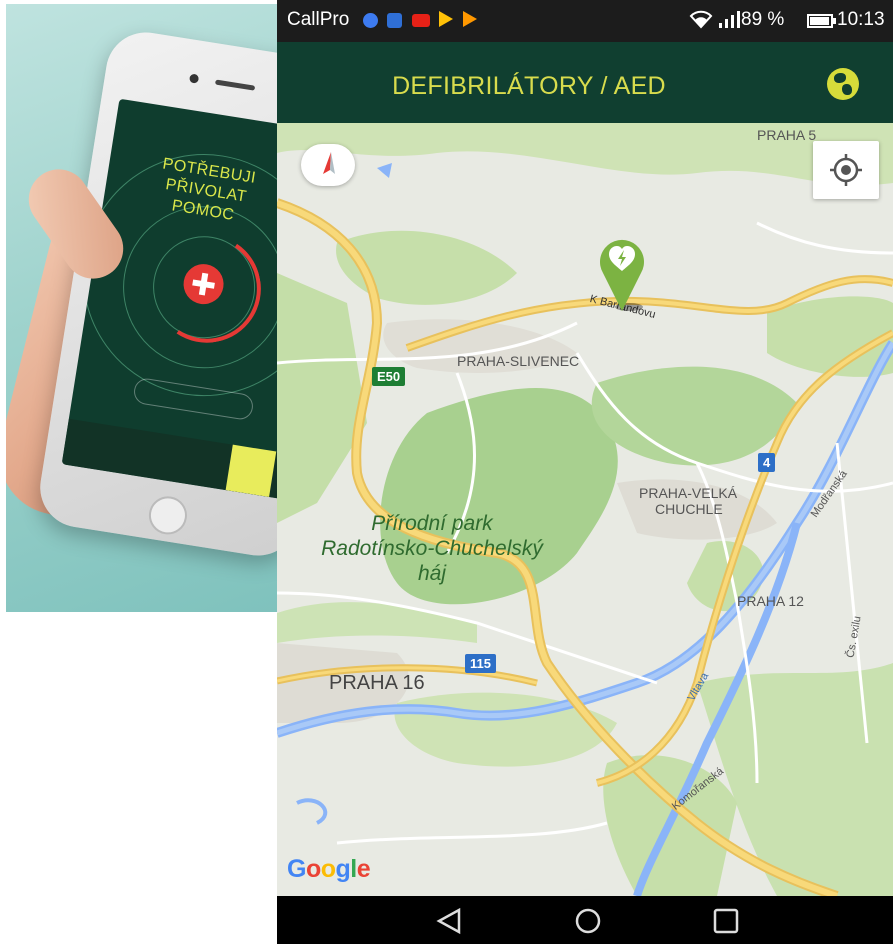 Image resolution: width=893 pixels, height=944 pixels. Describe the element at coordinates (363, 869) in the screenshot. I see `google-logo-e: e` at that location.